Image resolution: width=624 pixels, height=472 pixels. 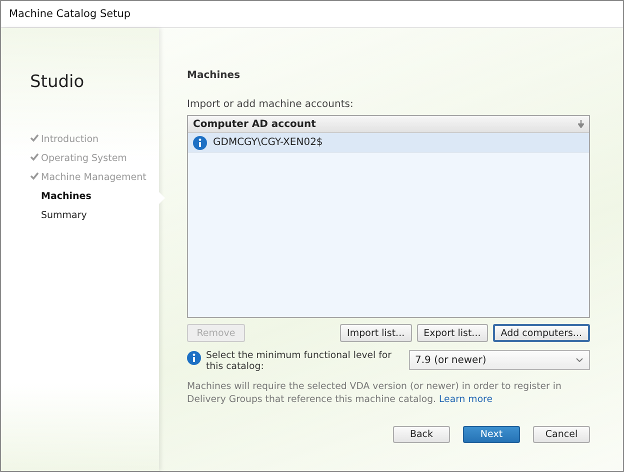 What do you see at coordinates (465, 399) in the screenshot?
I see `learn-more-link: Learn more` at bounding box center [465, 399].